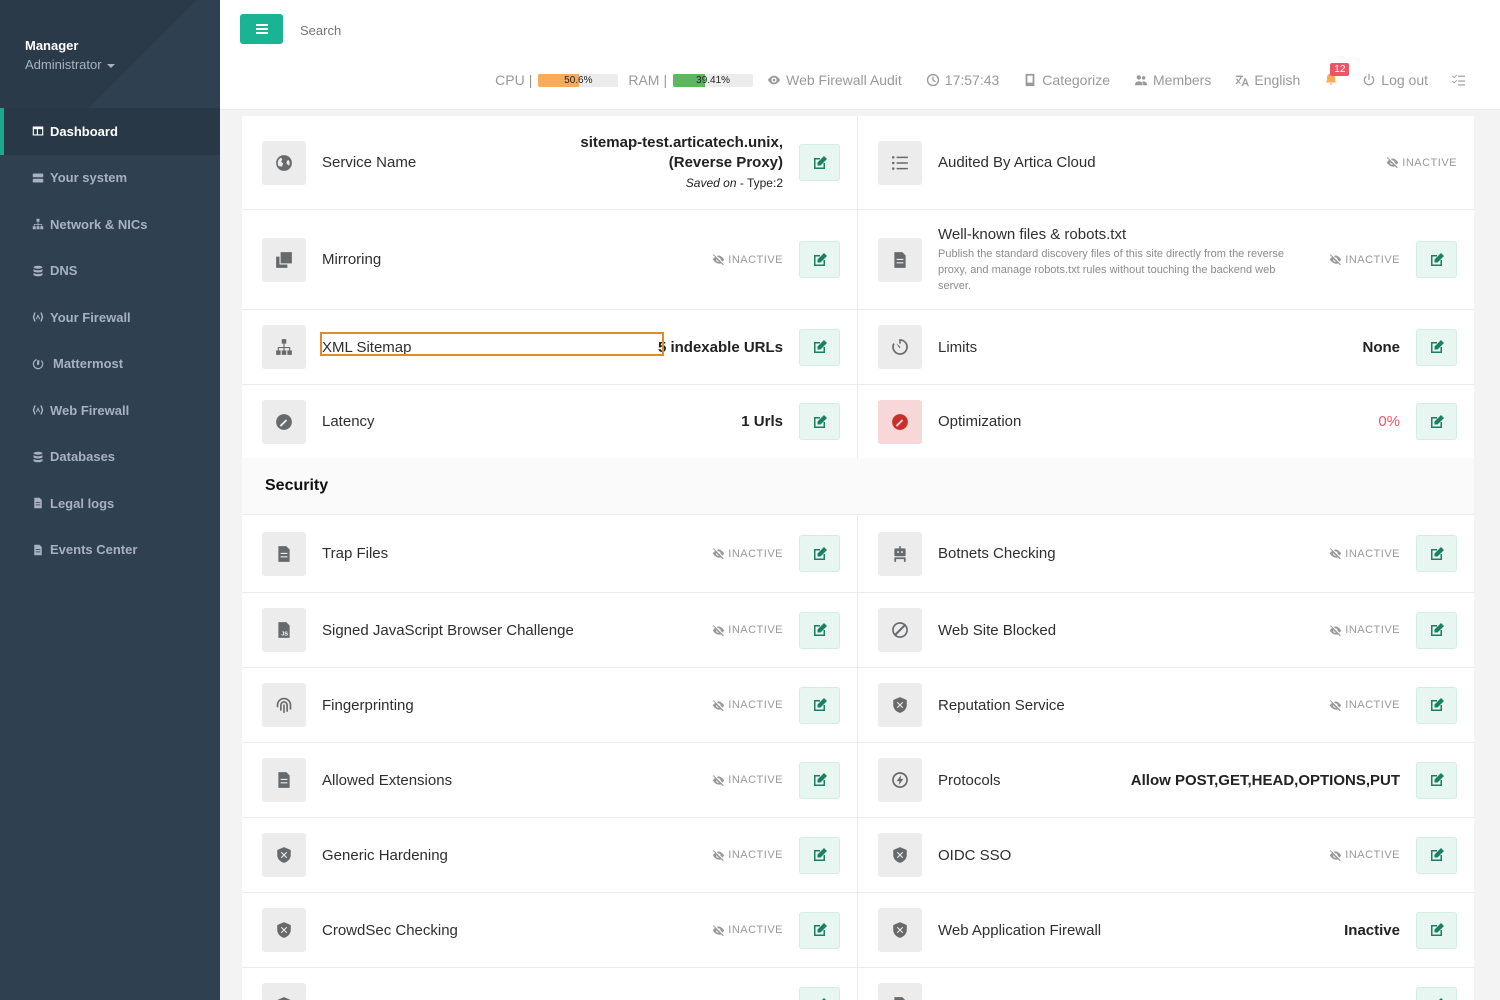  What do you see at coordinates (1436, 347) in the screenshot?
I see `edit-limits-button` at bounding box center [1436, 347].